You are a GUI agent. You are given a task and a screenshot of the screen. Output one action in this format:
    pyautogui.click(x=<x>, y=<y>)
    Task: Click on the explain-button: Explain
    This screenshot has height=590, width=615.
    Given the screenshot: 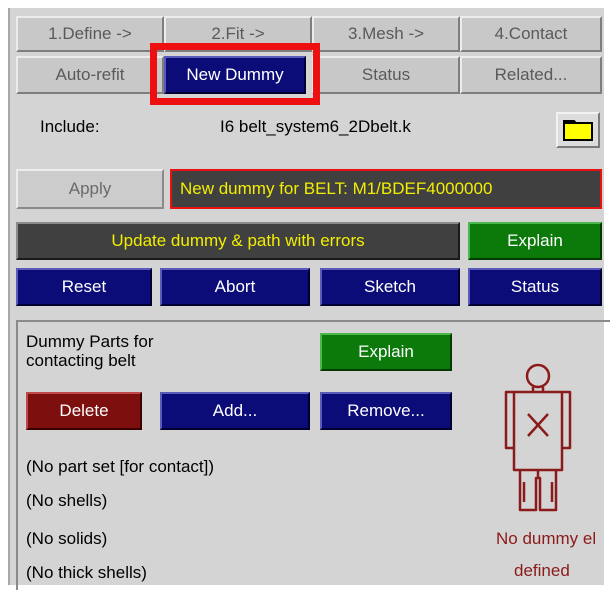 What is the action you would take?
    pyautogui.click(x=535, y=241)
    